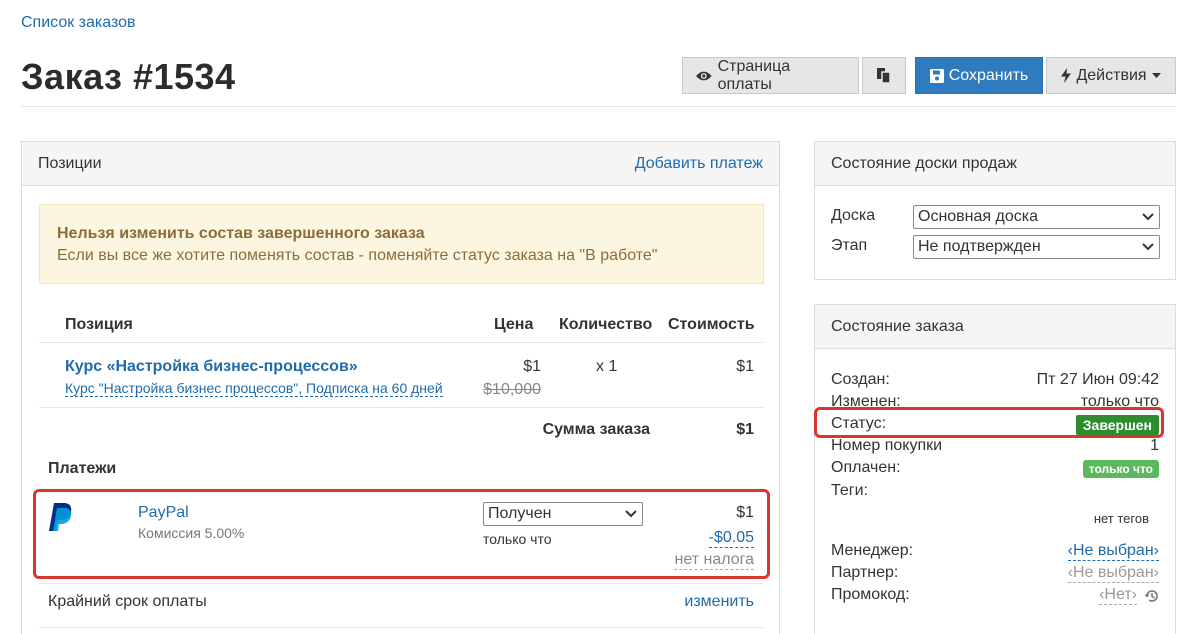  I want to click on promo-value: Нет, so click(1118, 594).